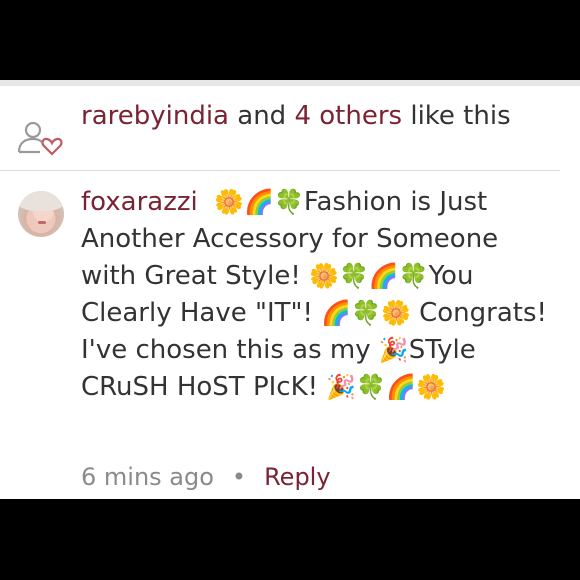 The image size is (580, 580). Describe the element at coordinates (139, 202) in the screenshot. I see `commenter-username-link: foxarazzi` at that location.